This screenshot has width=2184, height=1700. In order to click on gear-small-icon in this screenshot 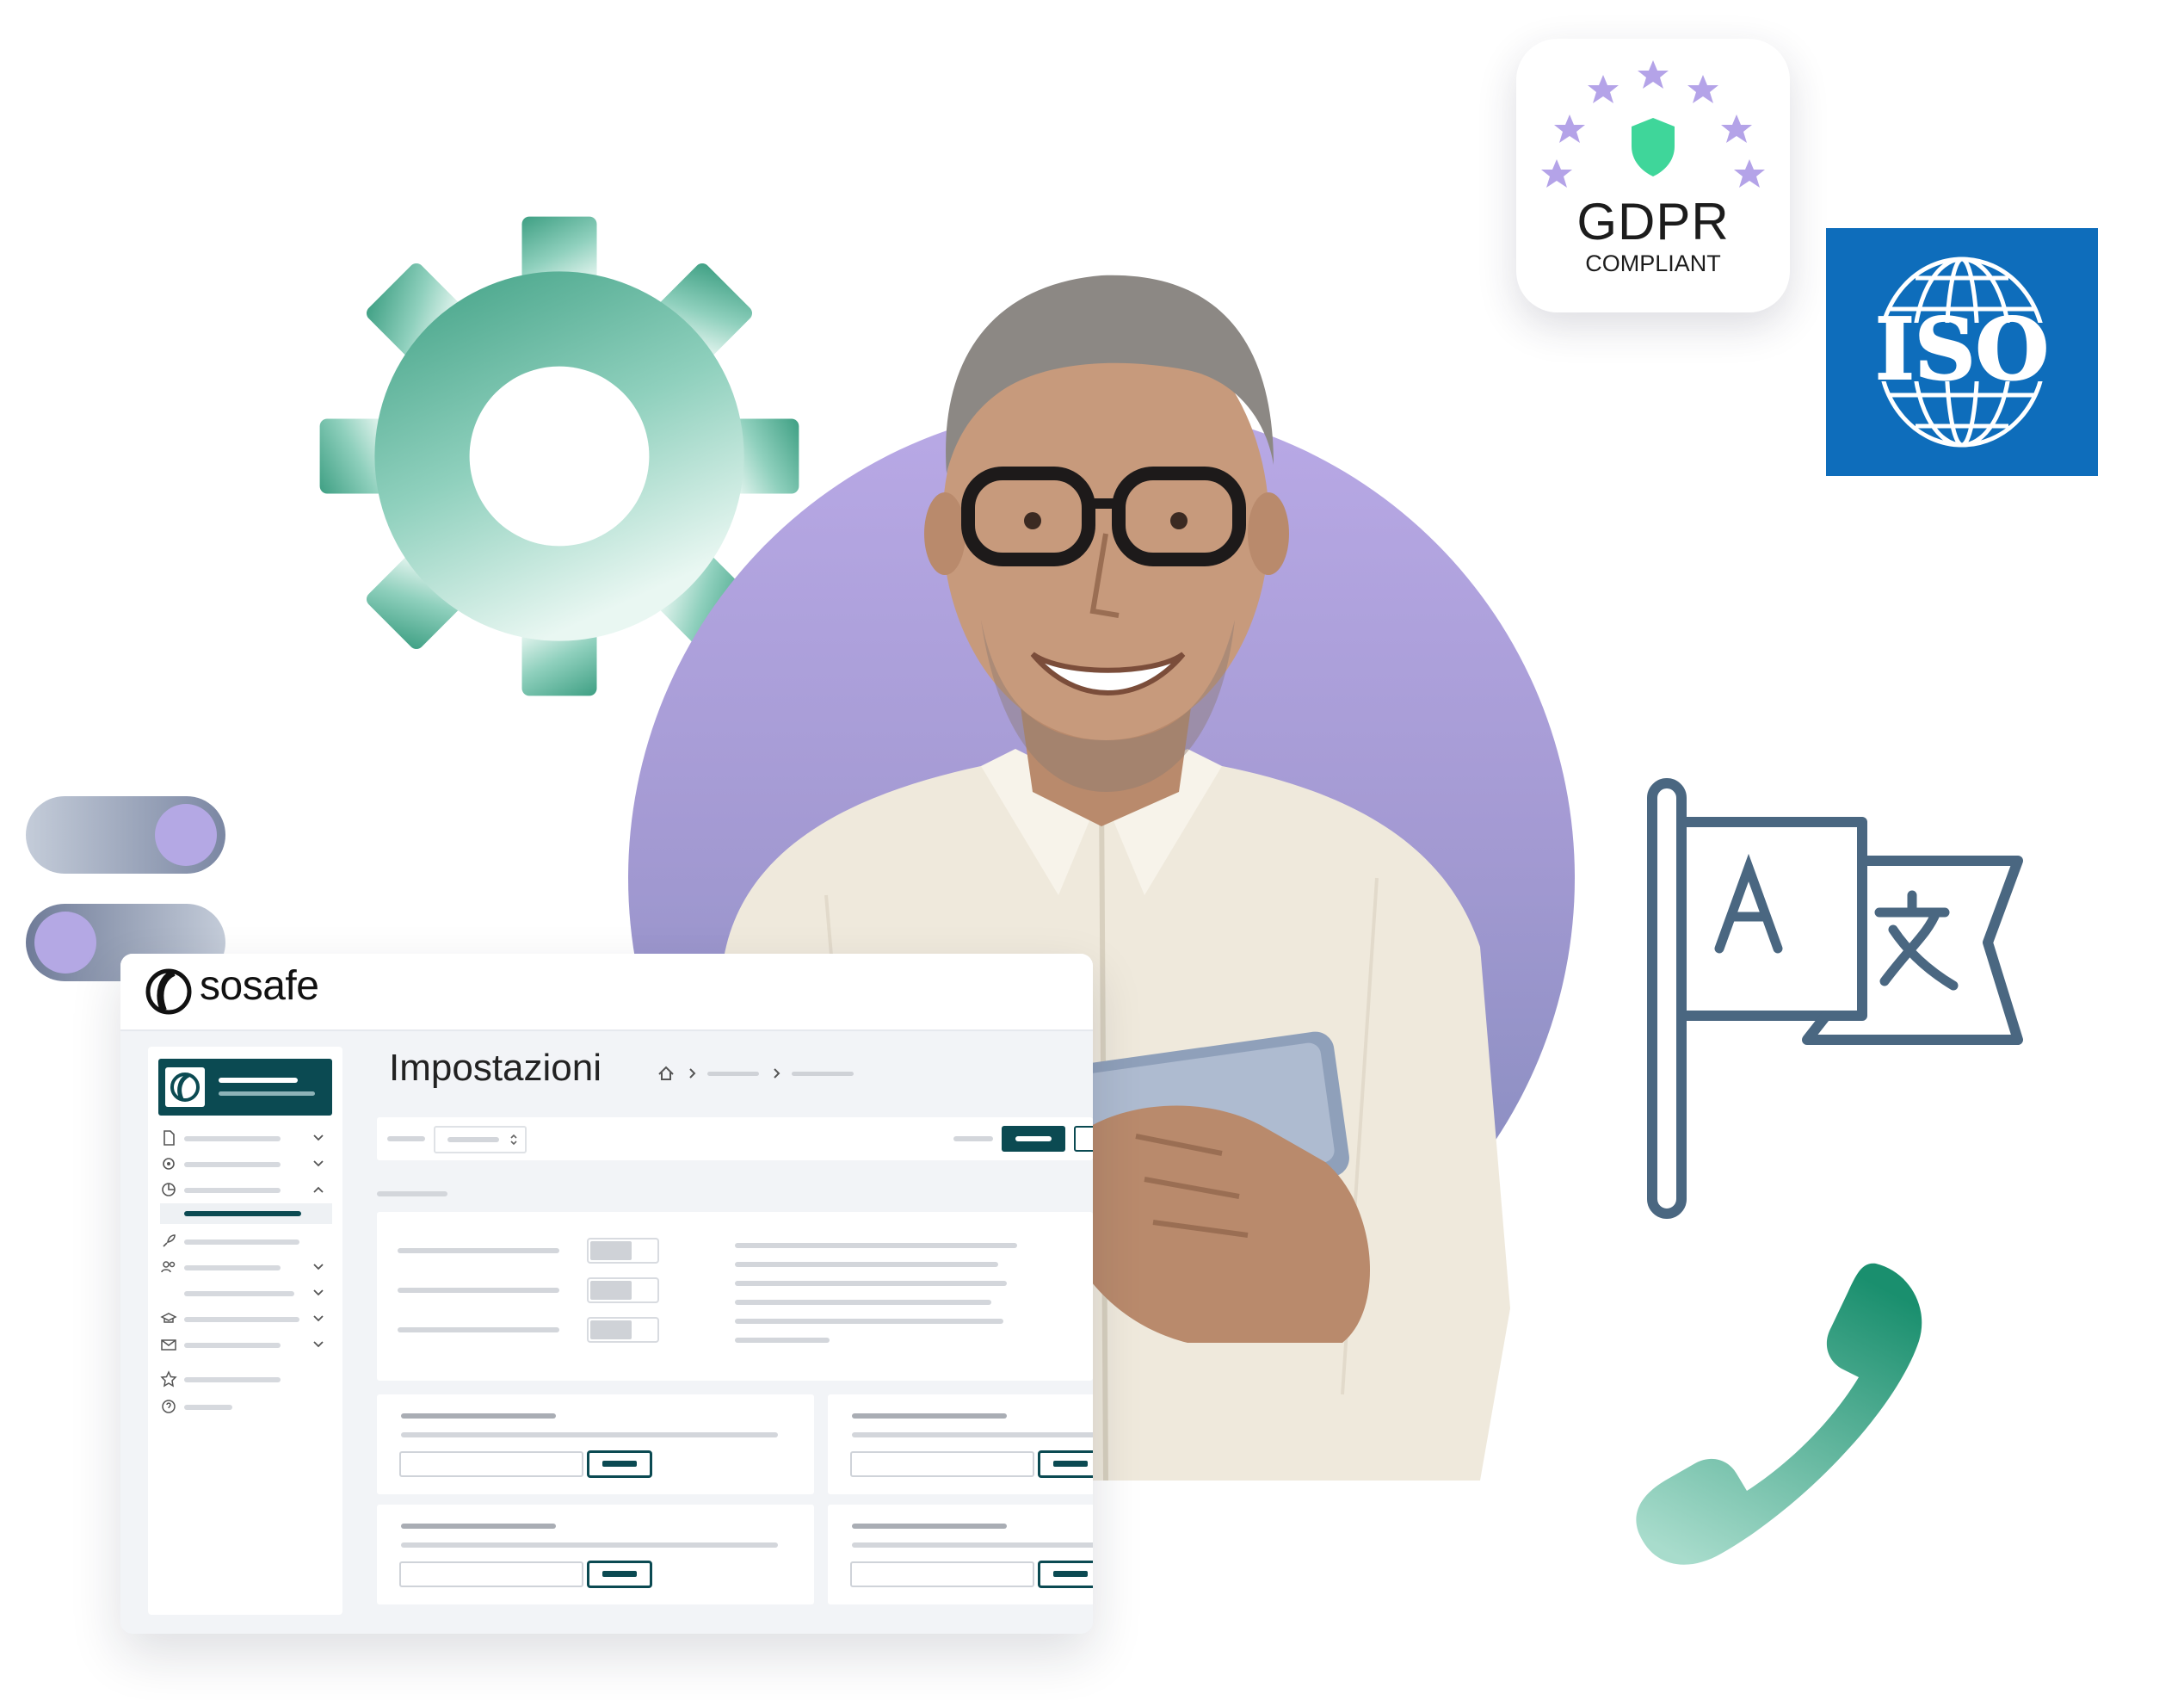, I will do `click(169, 1164)`.